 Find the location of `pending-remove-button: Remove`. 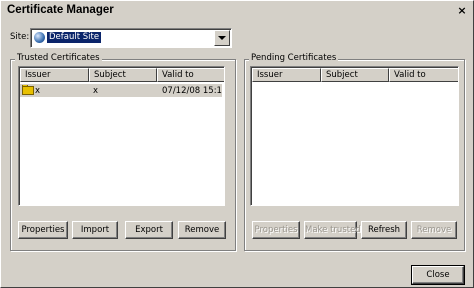

pending-remove-button: Remove is located at coordinates (434, 230).